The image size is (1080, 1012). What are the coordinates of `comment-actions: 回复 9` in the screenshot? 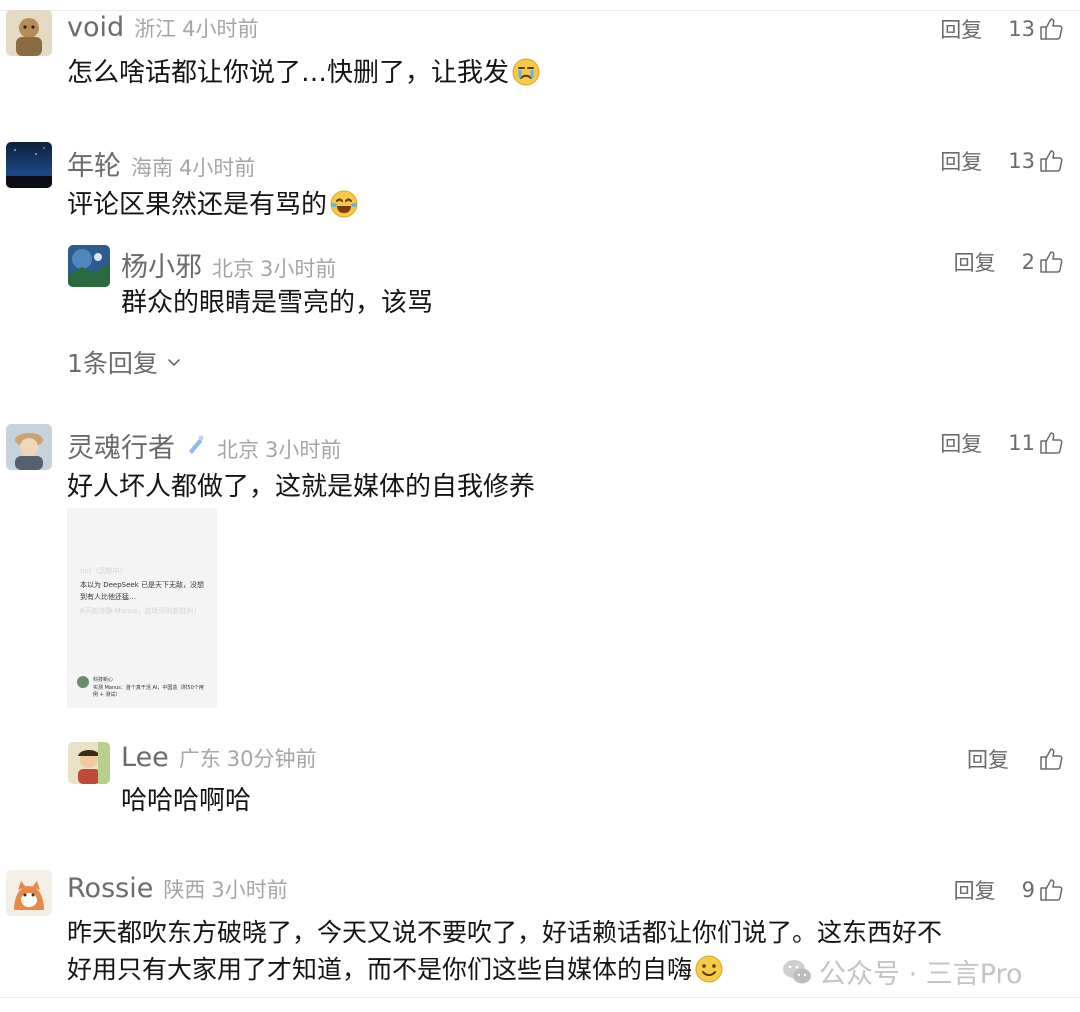 It's located at (1009, 890).